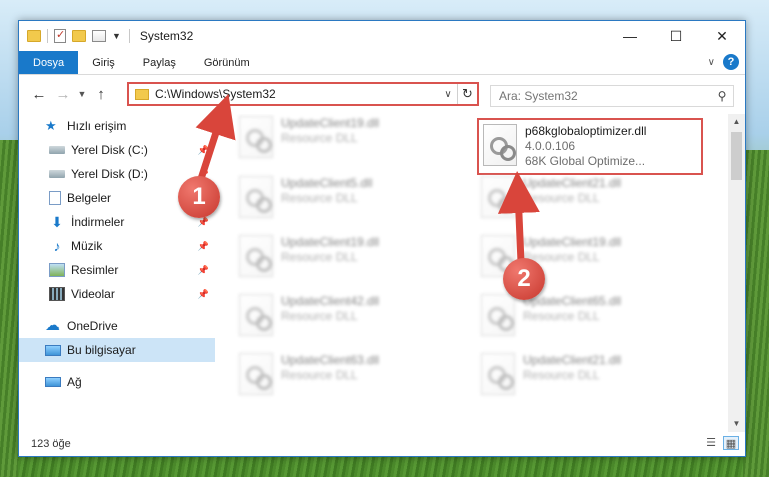 The height and width of the screenshot is (477, 769). I want to click on step-1-callout: 1, so click(199, 197).